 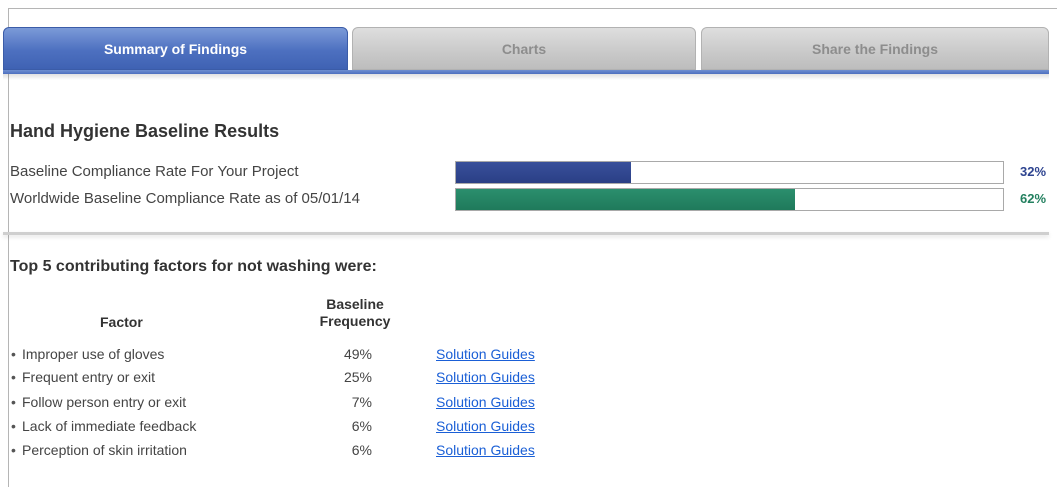 I want to click on tab-share-the-findings: Share the Findings, so click(x=875, y=48).